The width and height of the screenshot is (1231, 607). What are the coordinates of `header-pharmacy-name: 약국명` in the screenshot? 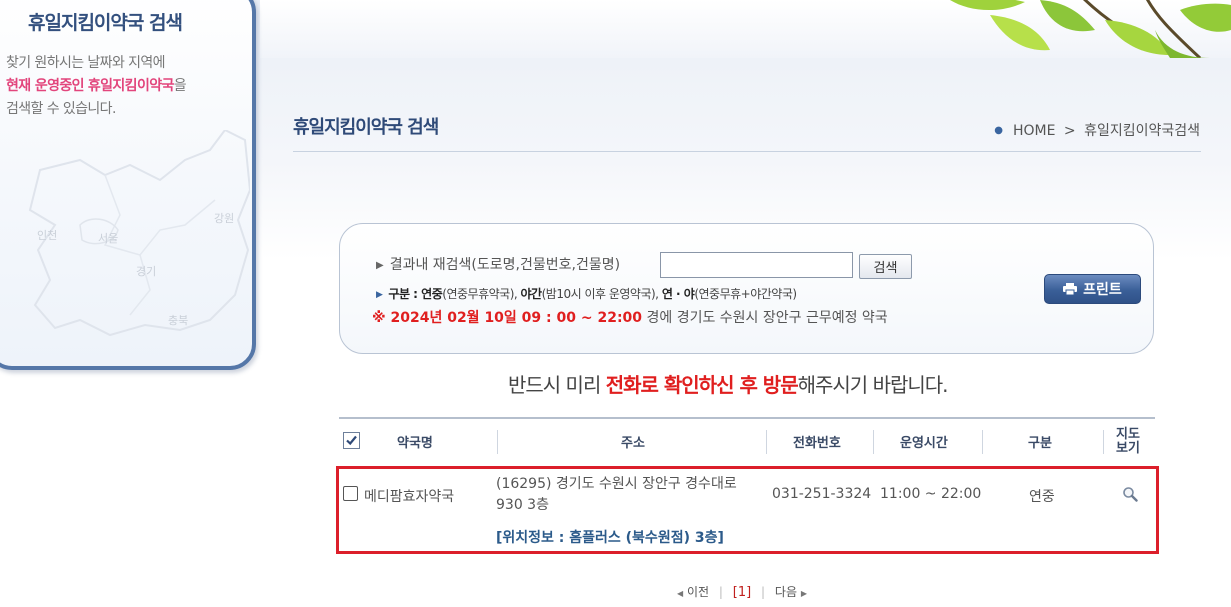 It's located at (415, 443).